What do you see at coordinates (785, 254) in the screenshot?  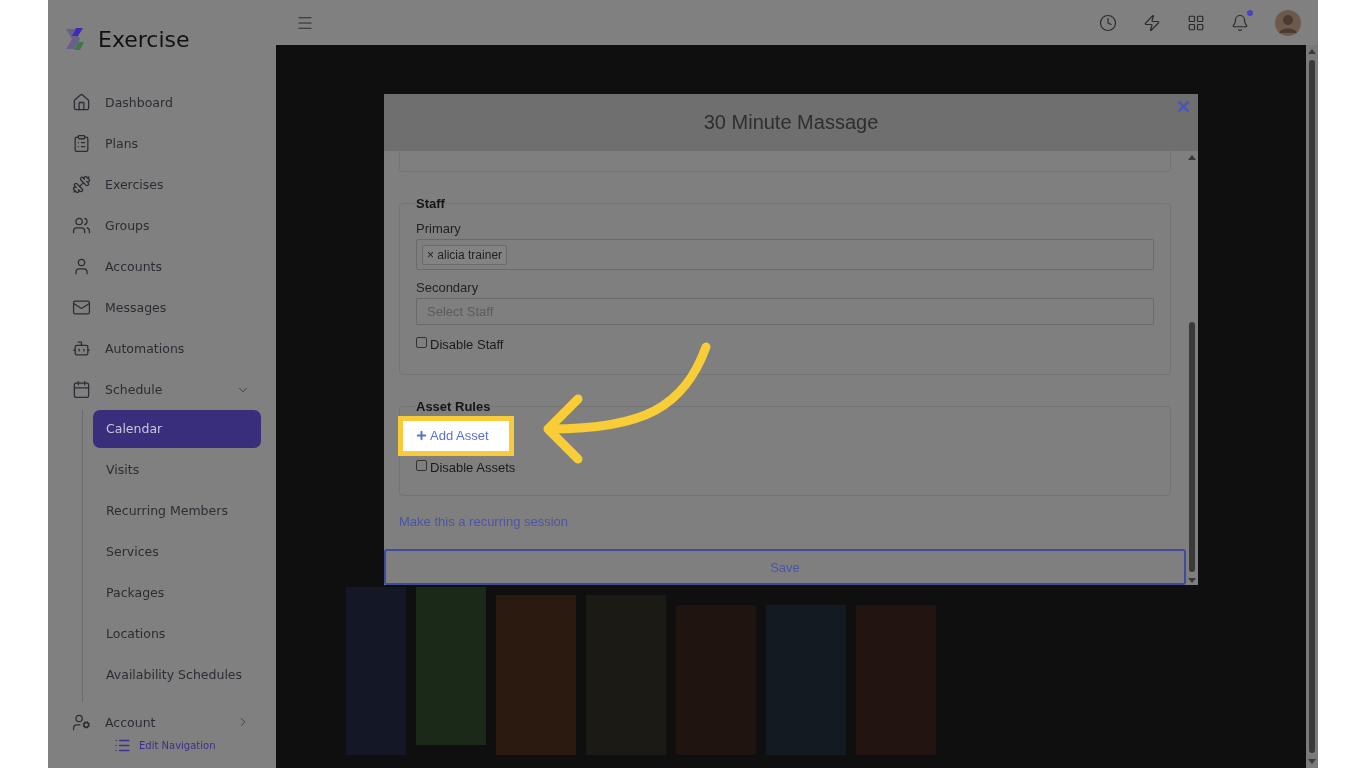 I see `primary-staff-field: × alicia trainer` at bounding box center [785, 254].